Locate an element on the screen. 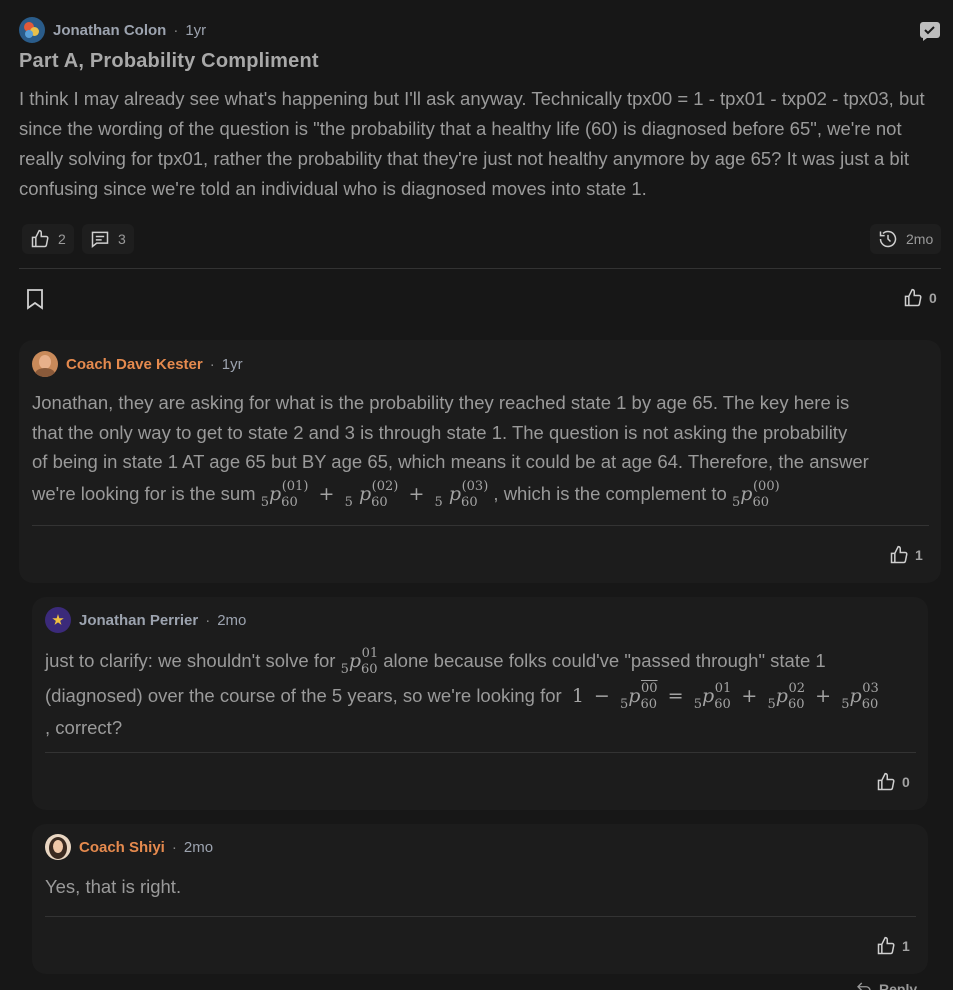 The image size is (953, 990). post-like-button-2: 0 is located at coordinates (920, 298).